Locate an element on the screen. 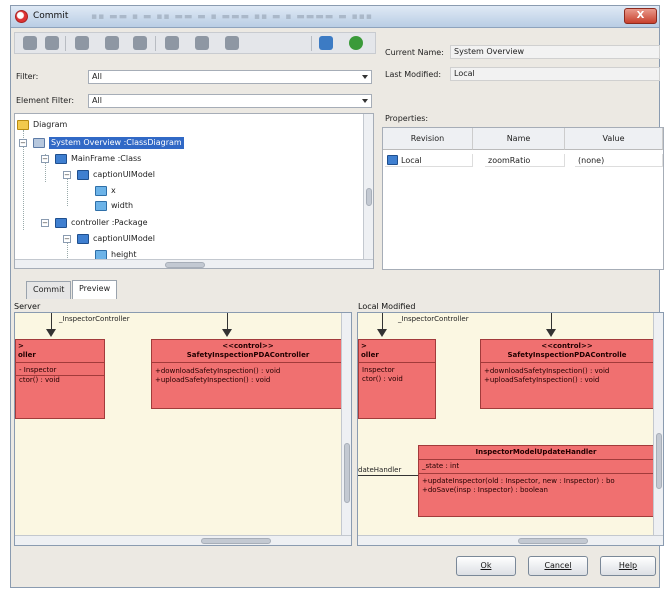 The height and width of the screenshot is (593, 668). last-modified-field: Local is located at coordinates (555, 74).